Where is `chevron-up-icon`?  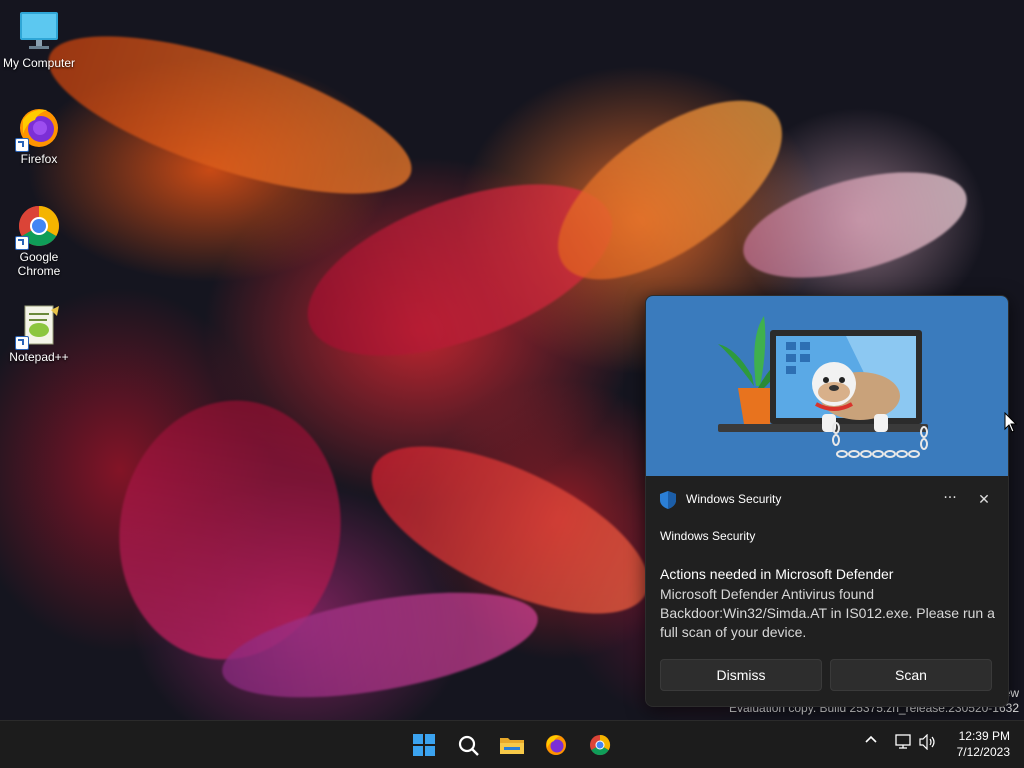
chevron-up-icon is located at coordinates (871, 740).